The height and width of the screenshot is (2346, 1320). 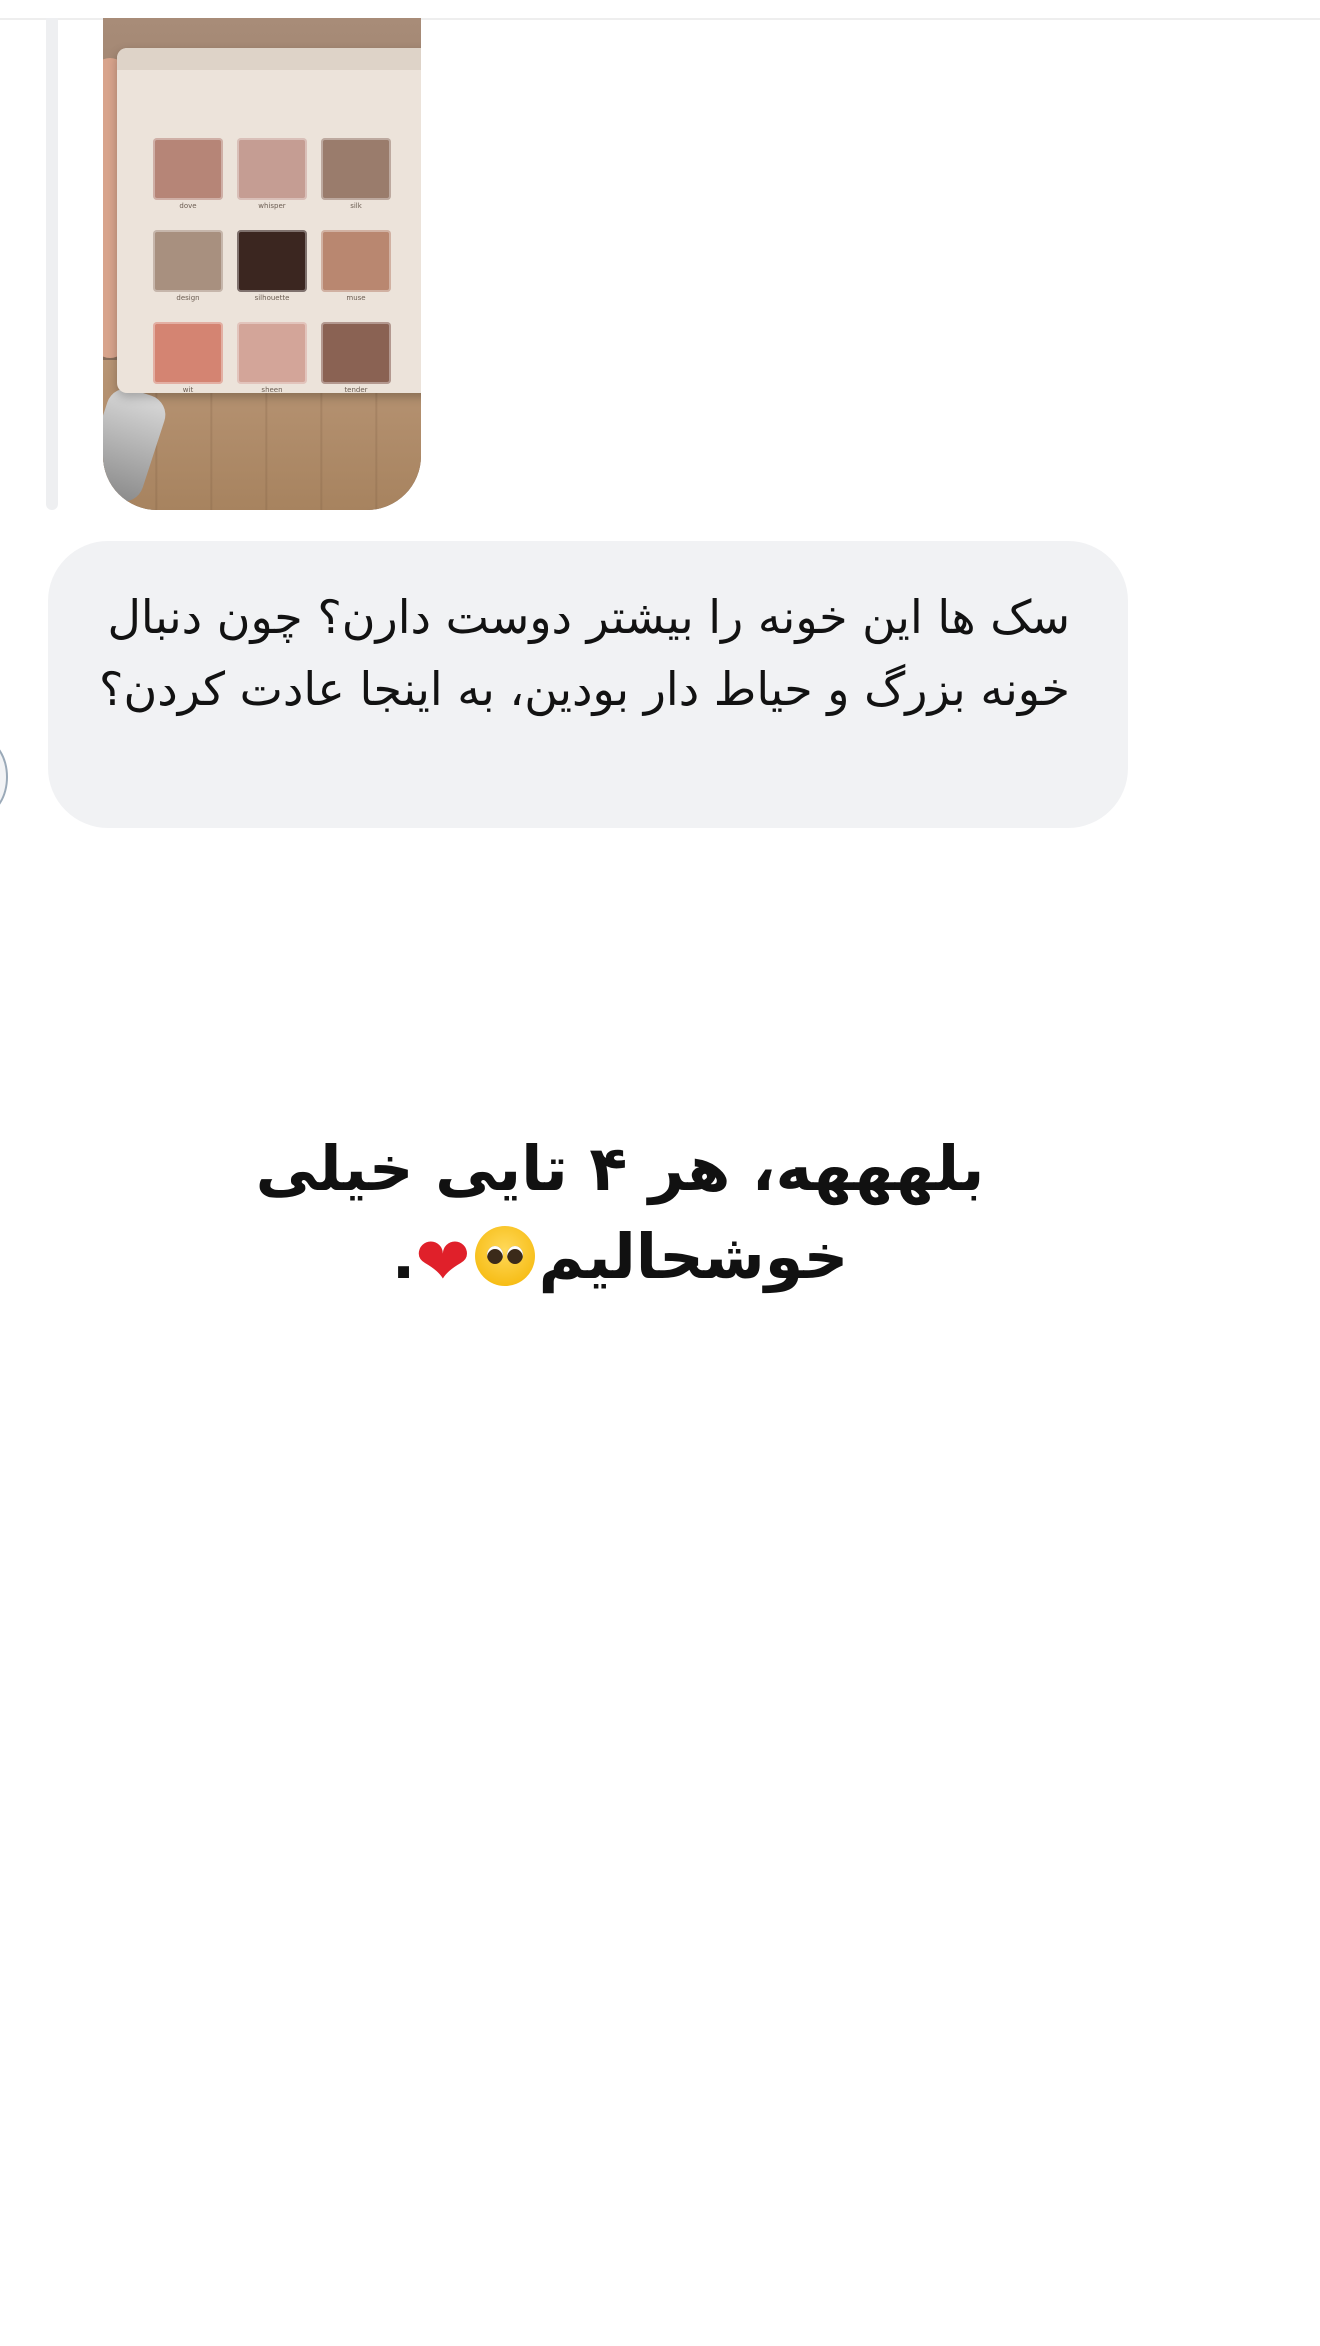 What do you see at coordinates (356, 261) in the screenshot?
I see `eyeshadow-pan-muse` at bounding box center [356, 261].